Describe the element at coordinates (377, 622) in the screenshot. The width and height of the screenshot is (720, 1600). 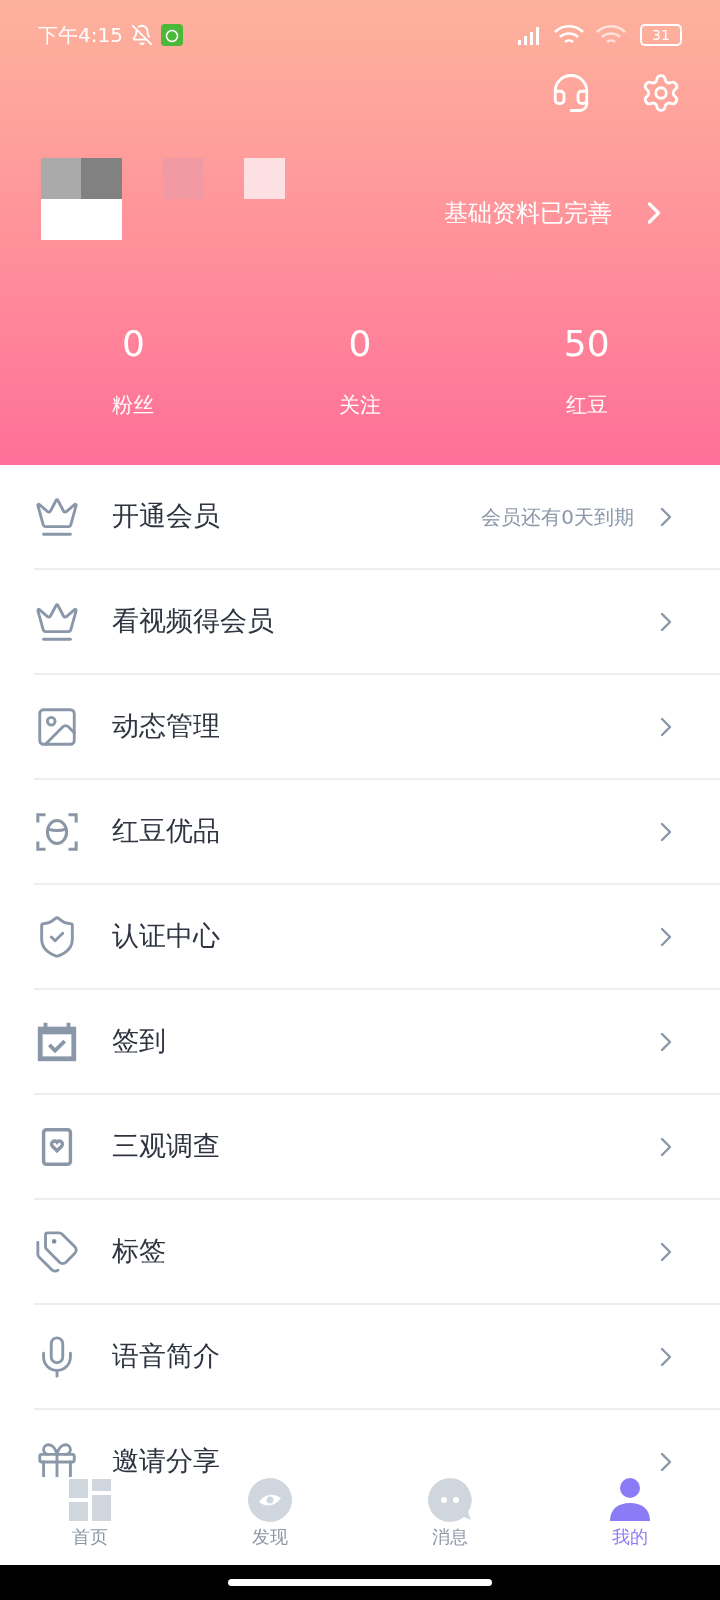
I see `menu-item: 看视频得会员` at that location.